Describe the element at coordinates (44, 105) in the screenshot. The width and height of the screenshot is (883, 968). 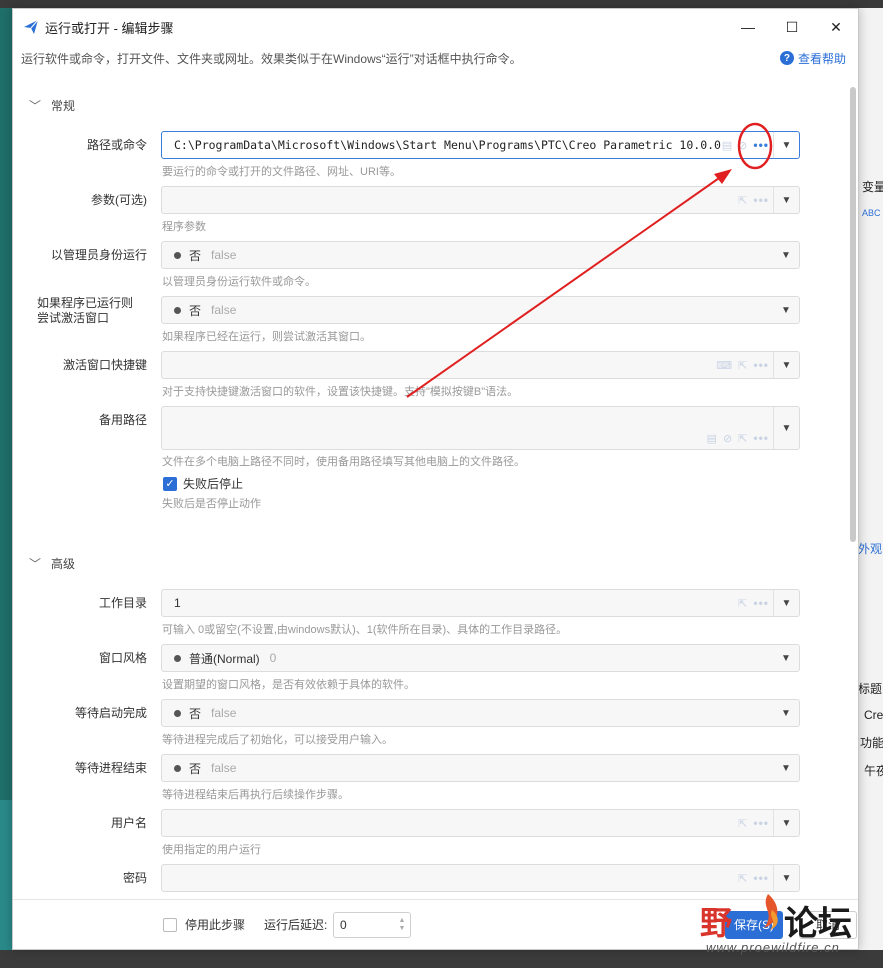
I see `section-general: ﹀ 常规` at that location.